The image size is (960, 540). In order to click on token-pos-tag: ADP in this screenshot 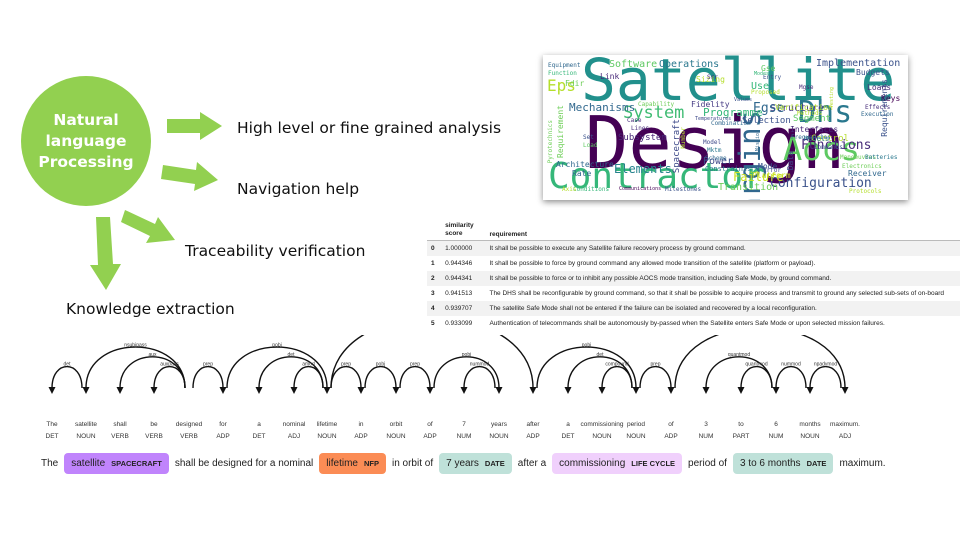, I will do `click(222, 436)`.